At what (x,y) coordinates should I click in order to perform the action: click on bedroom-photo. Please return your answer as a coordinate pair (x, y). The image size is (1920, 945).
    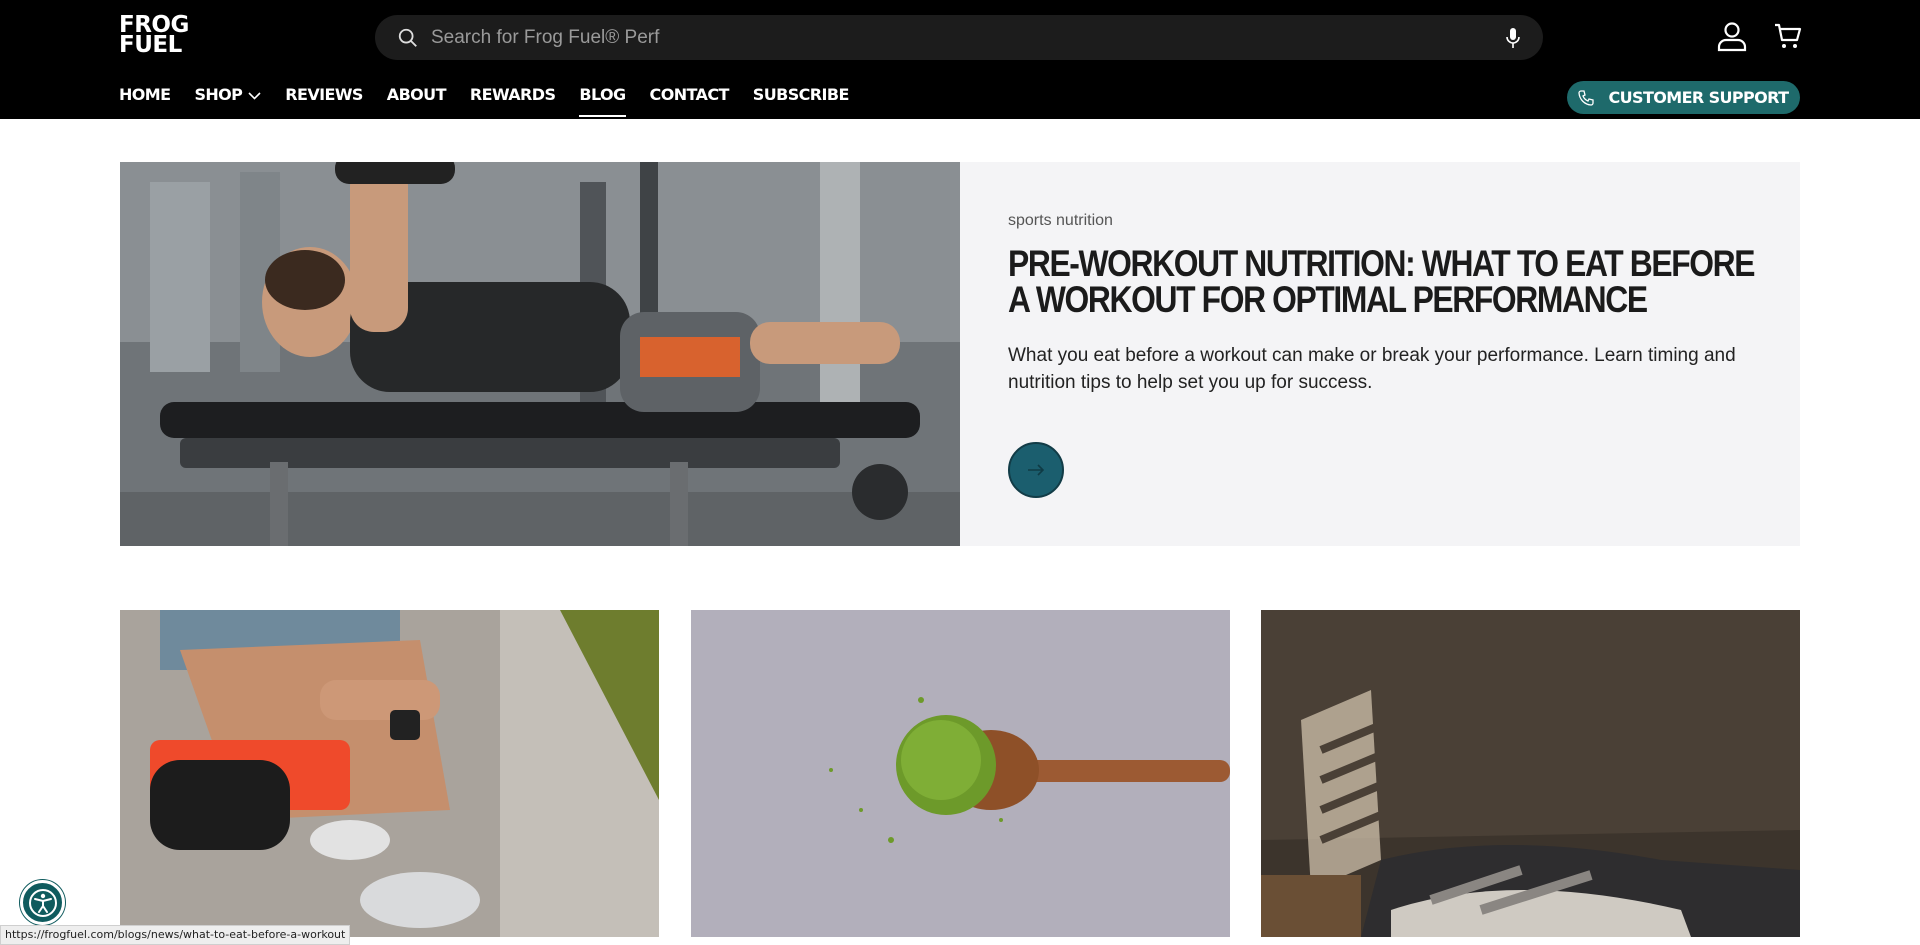
    Looking at the image, I should click on (1530, 773).